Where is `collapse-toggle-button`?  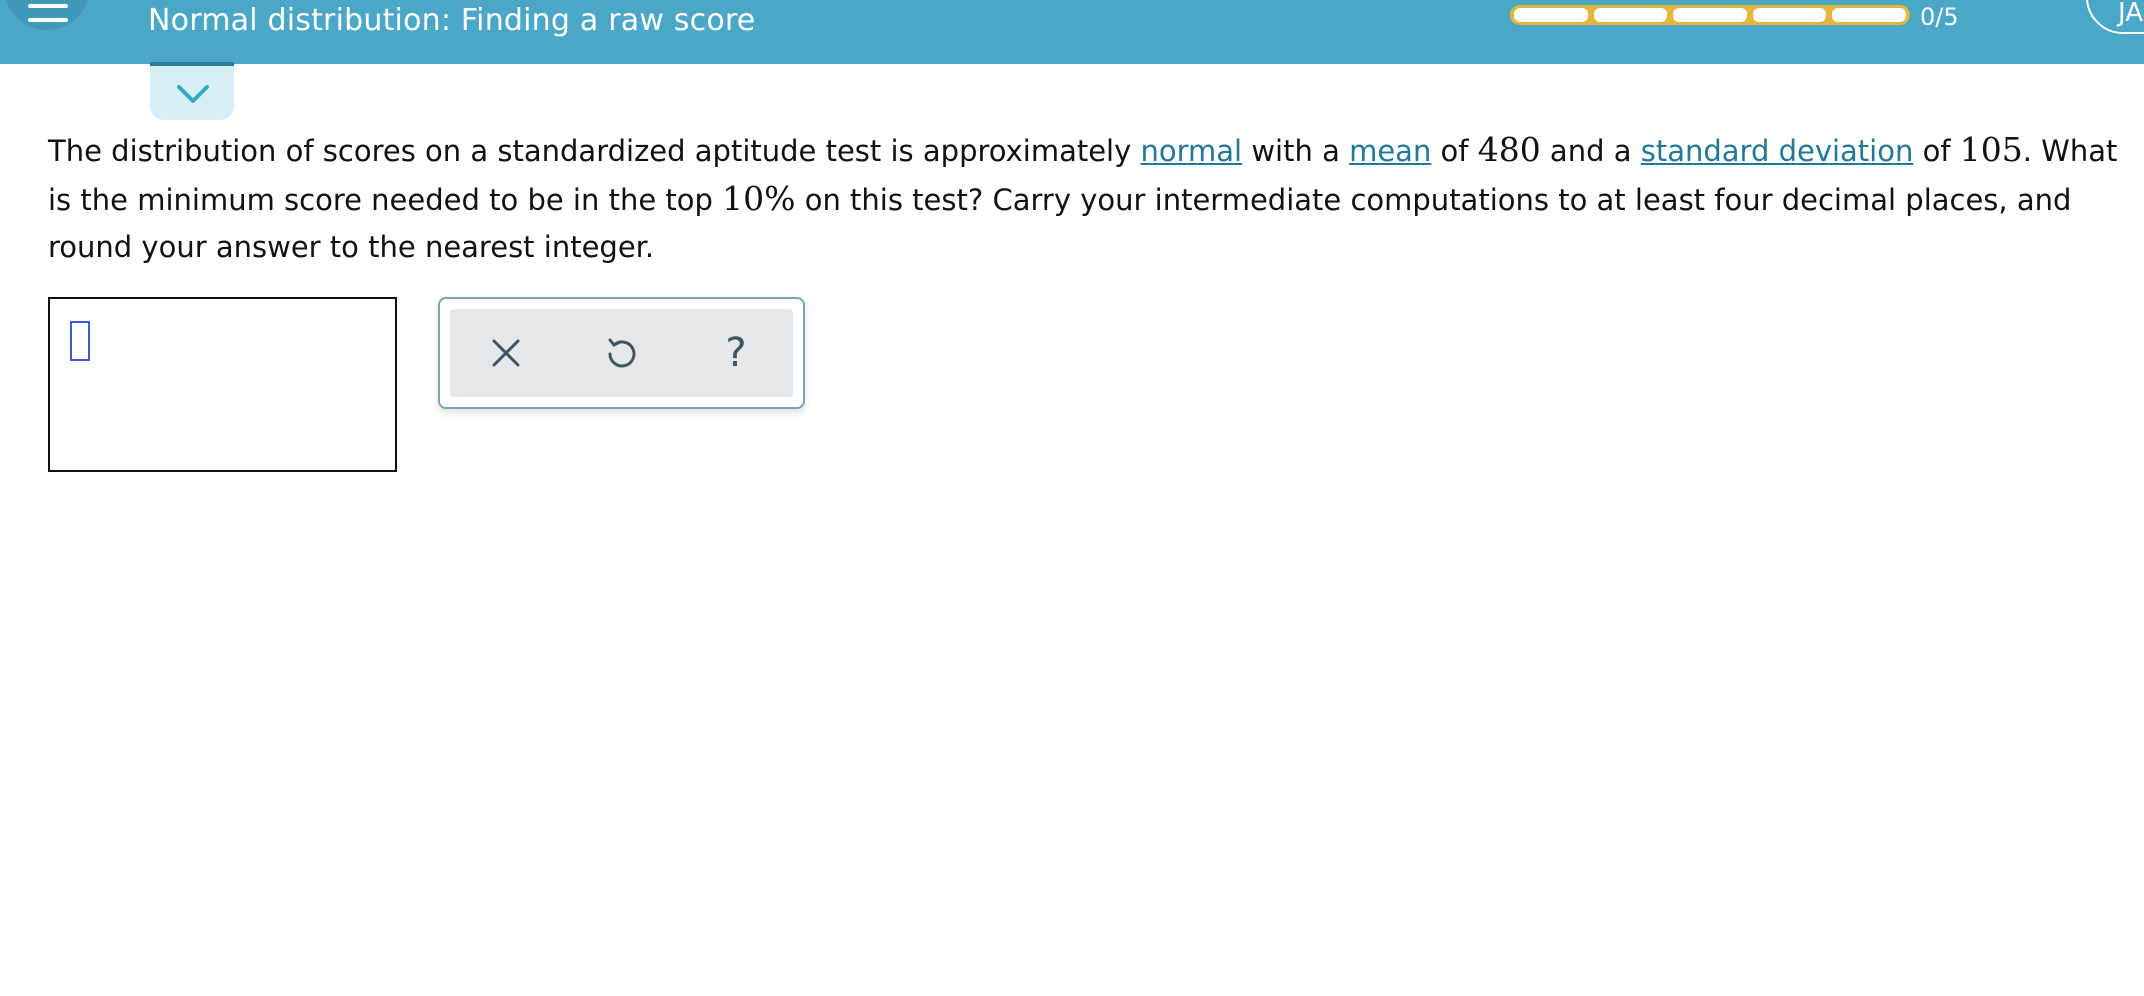 collapse-toggle-button is located at coordinates (192, 91).